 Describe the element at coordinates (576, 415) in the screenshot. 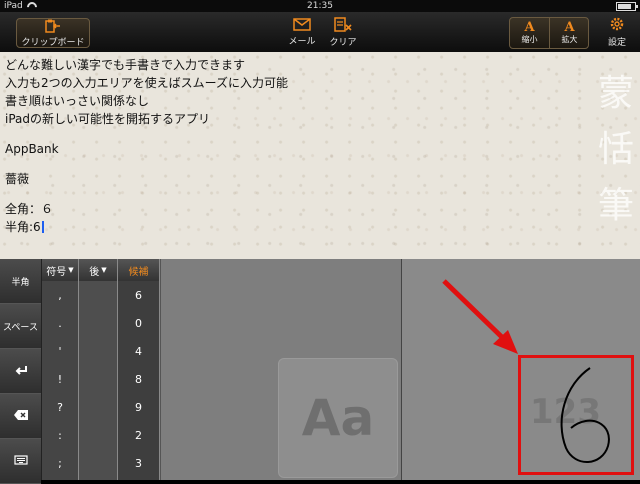

I see `highlight-box` at that location.